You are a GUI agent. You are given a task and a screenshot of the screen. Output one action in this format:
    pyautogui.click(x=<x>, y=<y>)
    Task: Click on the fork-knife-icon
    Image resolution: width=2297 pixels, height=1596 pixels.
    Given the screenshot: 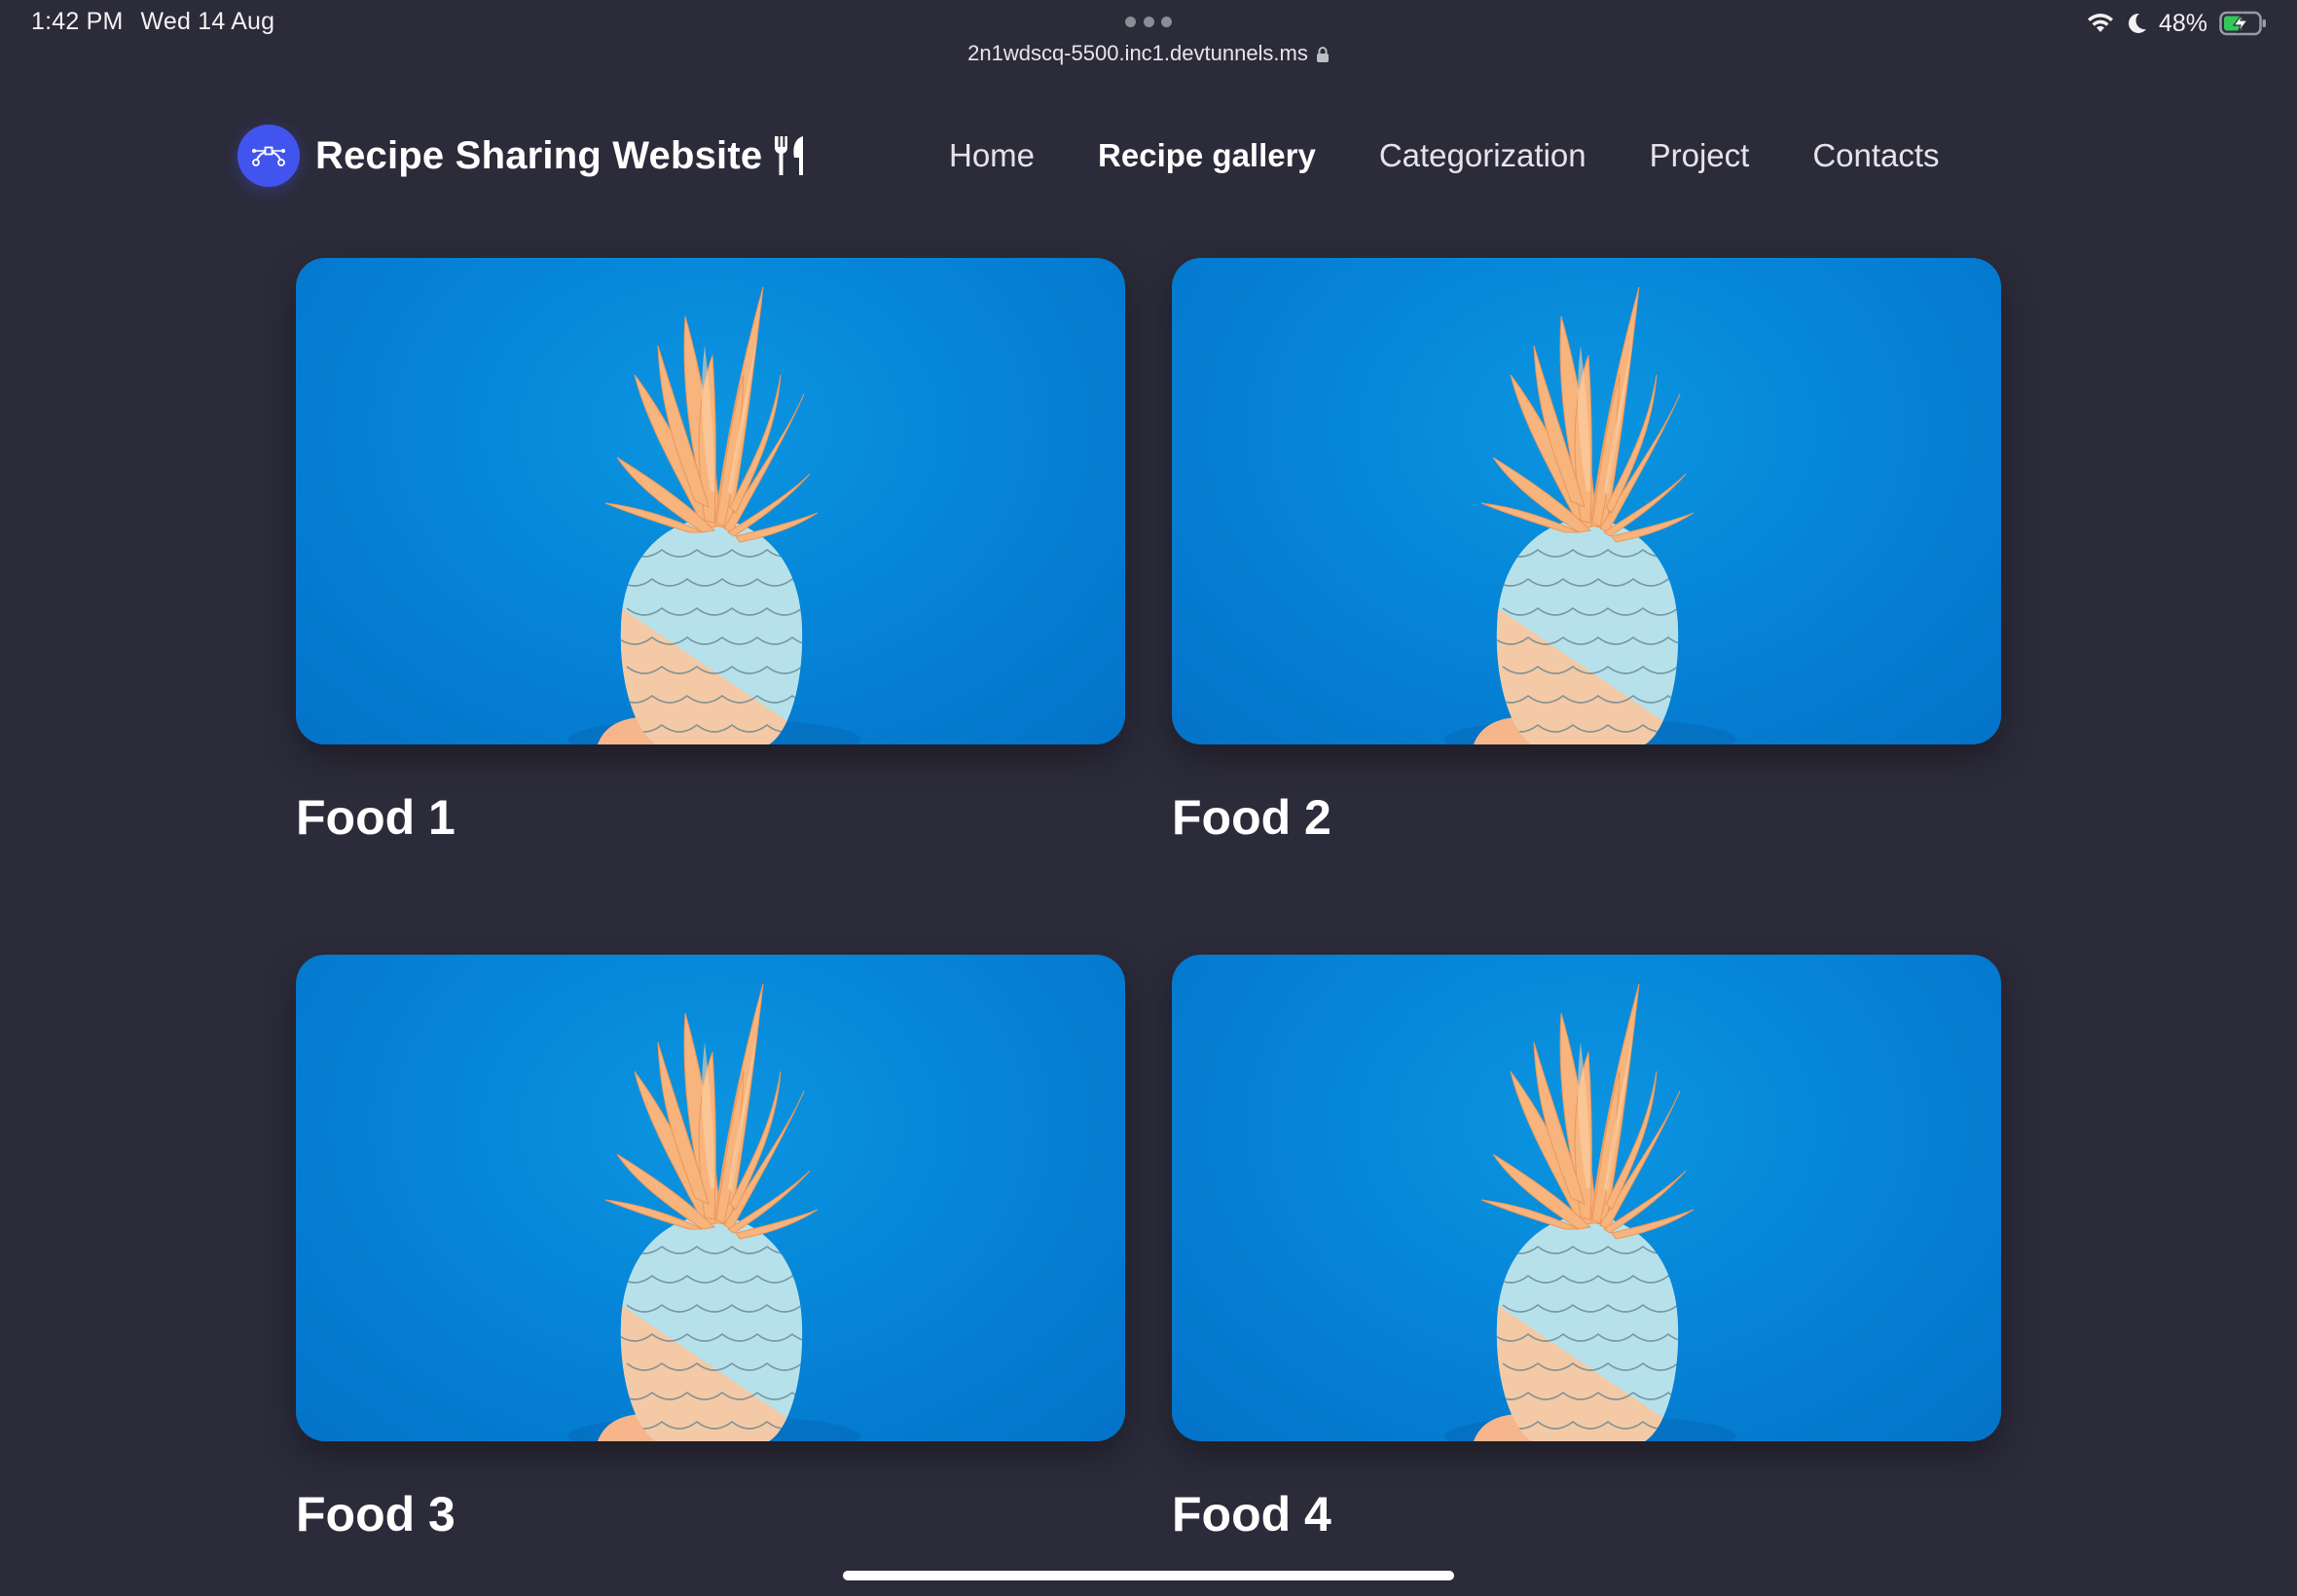 What is the action you would take?
    pyautogui.click(x=789, y=155)
    